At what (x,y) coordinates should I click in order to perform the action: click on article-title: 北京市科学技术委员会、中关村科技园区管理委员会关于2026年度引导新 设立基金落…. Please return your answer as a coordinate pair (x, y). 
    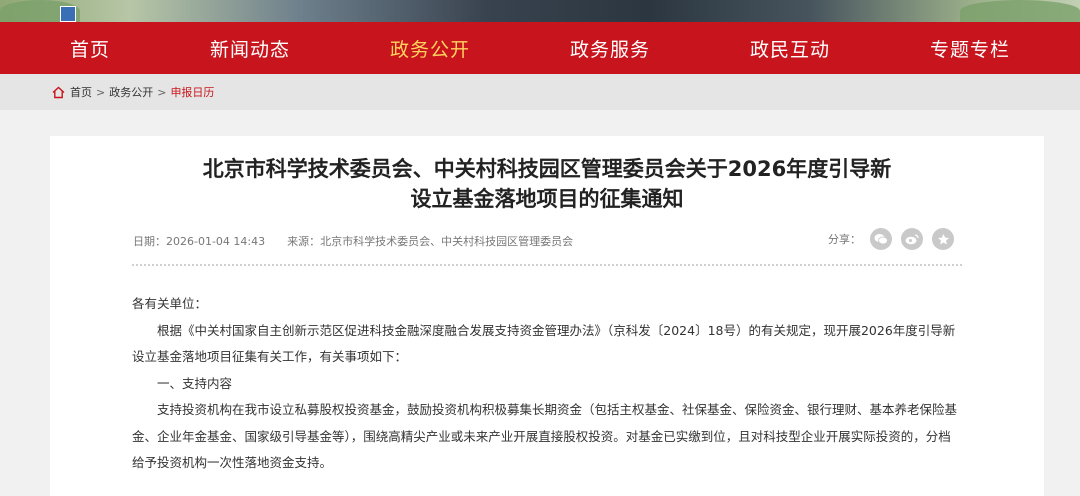
    Looking at the image, I should click on (547, 184).